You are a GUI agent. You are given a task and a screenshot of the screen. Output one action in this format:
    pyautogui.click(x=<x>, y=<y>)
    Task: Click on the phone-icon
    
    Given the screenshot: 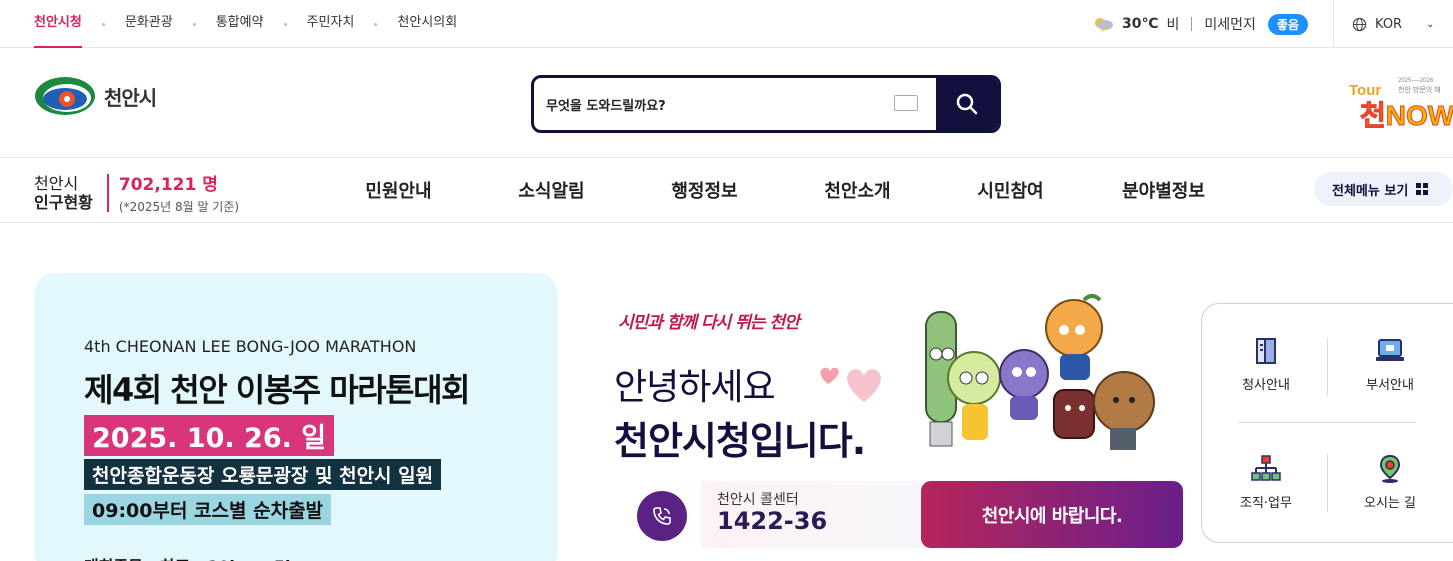 What is the action you would take?
    pyautogui.click(x=662, y=516)
    